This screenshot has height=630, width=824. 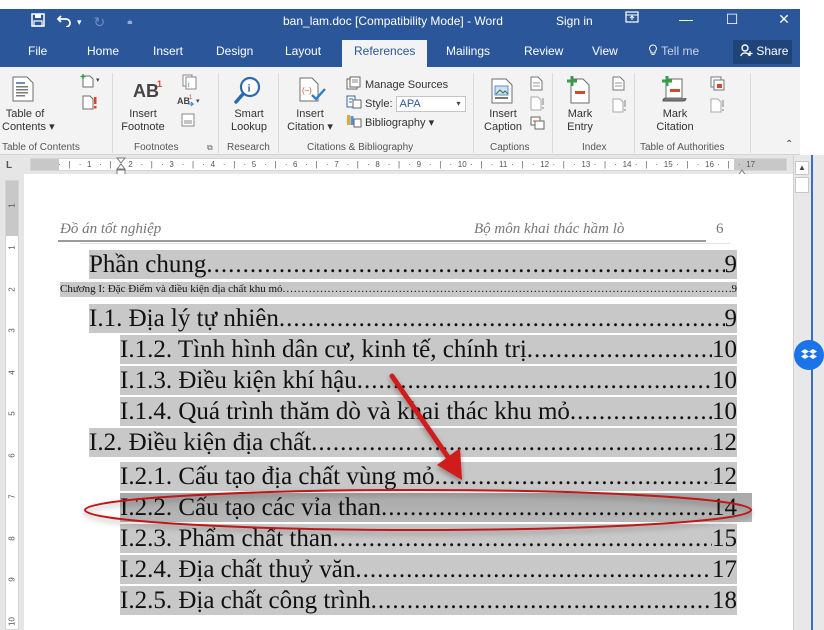 What do you see at coordinates (537, 125) in the screenshot?
I see `cross-reference-icon` at bounding box center [537, 125].